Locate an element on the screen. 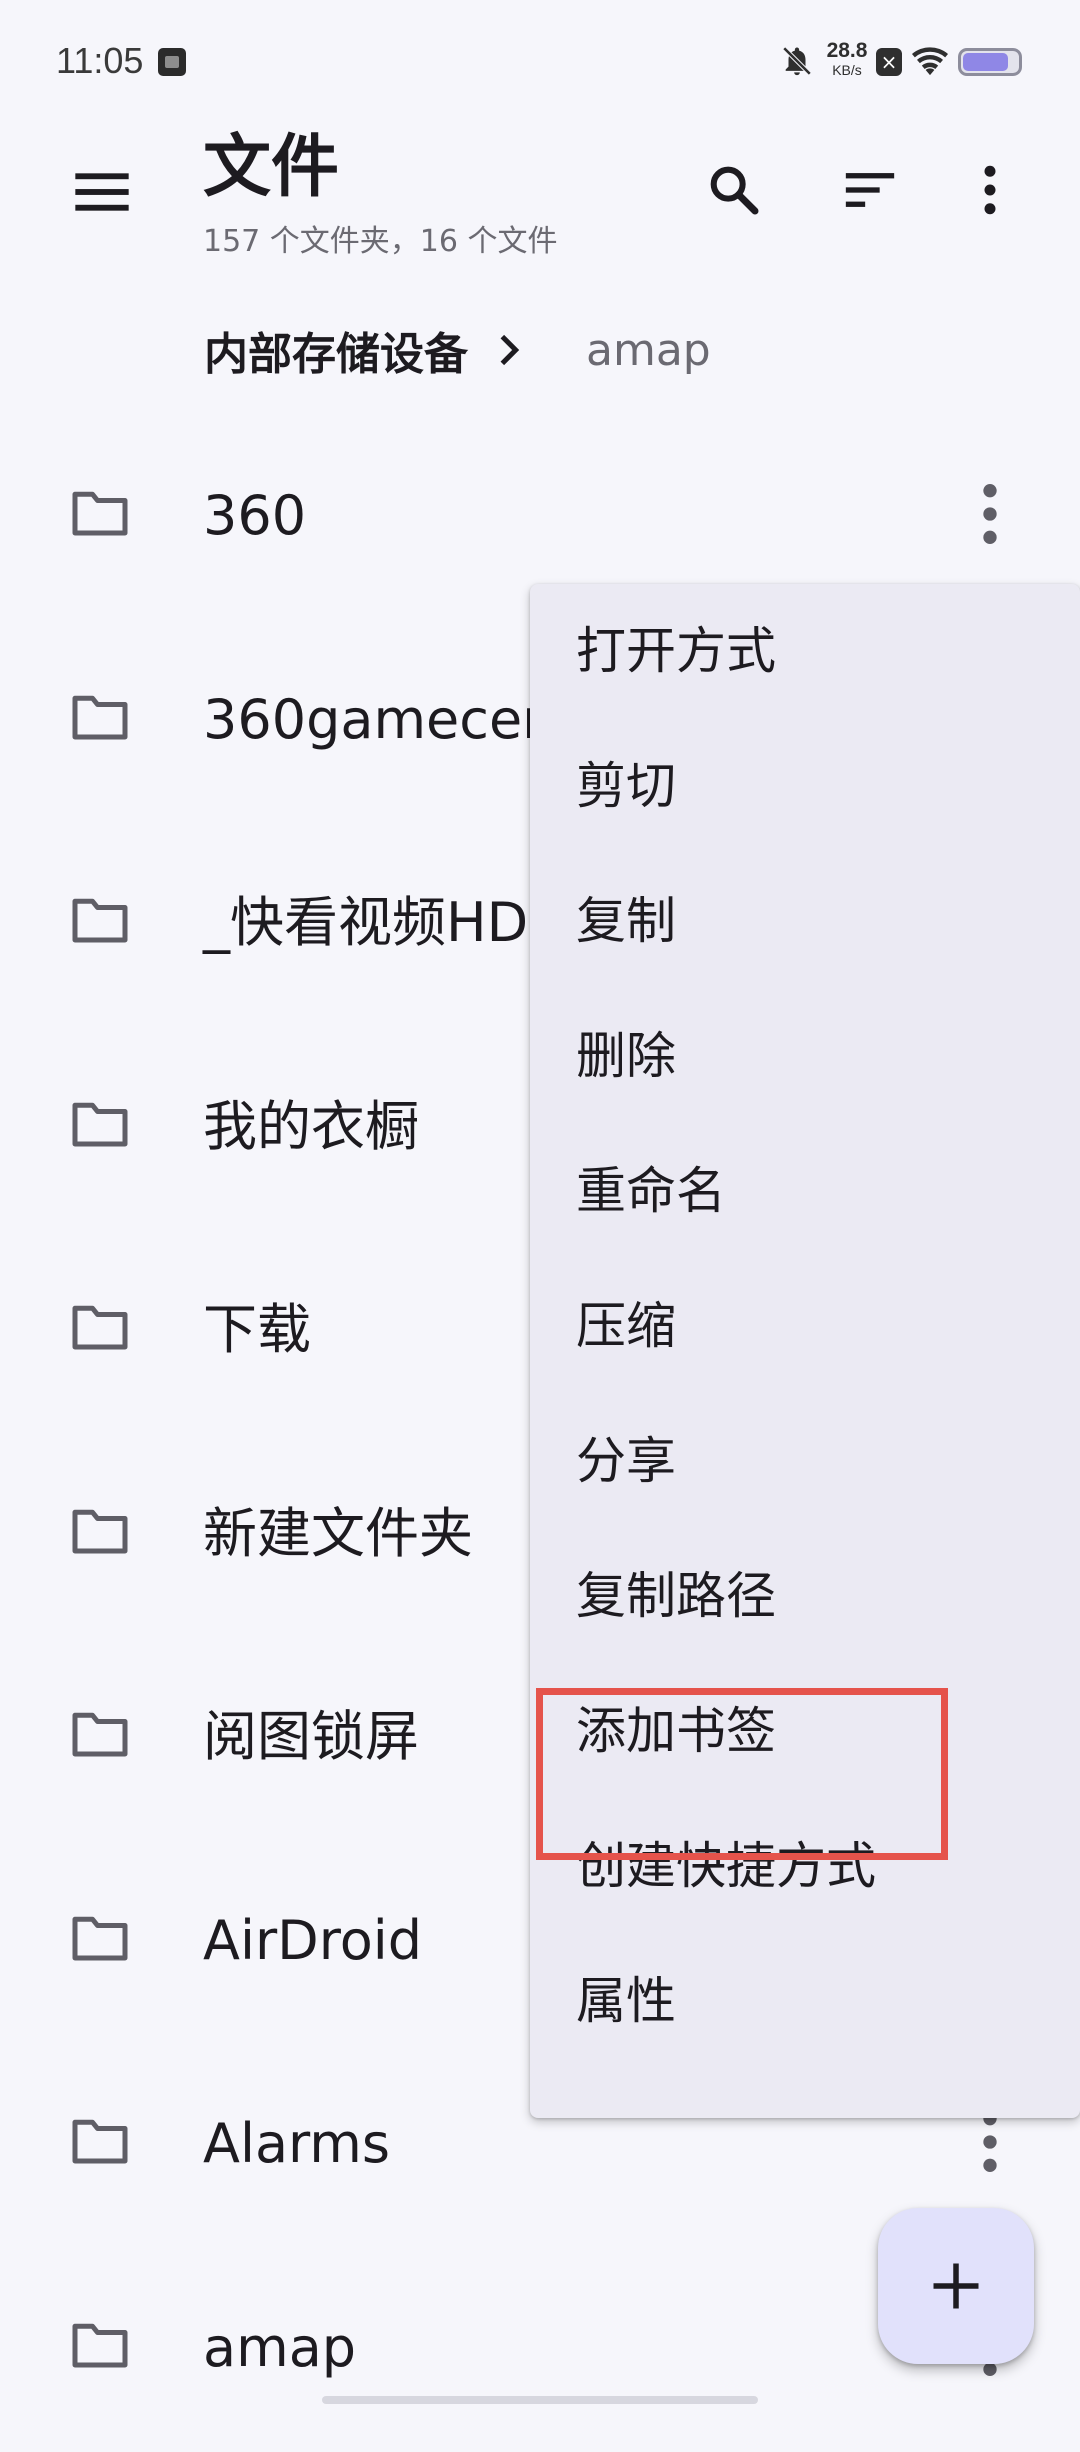 This screenshot has height=2452, width=1080. menu-item: 分享 is located at coordinates (805, 1461).